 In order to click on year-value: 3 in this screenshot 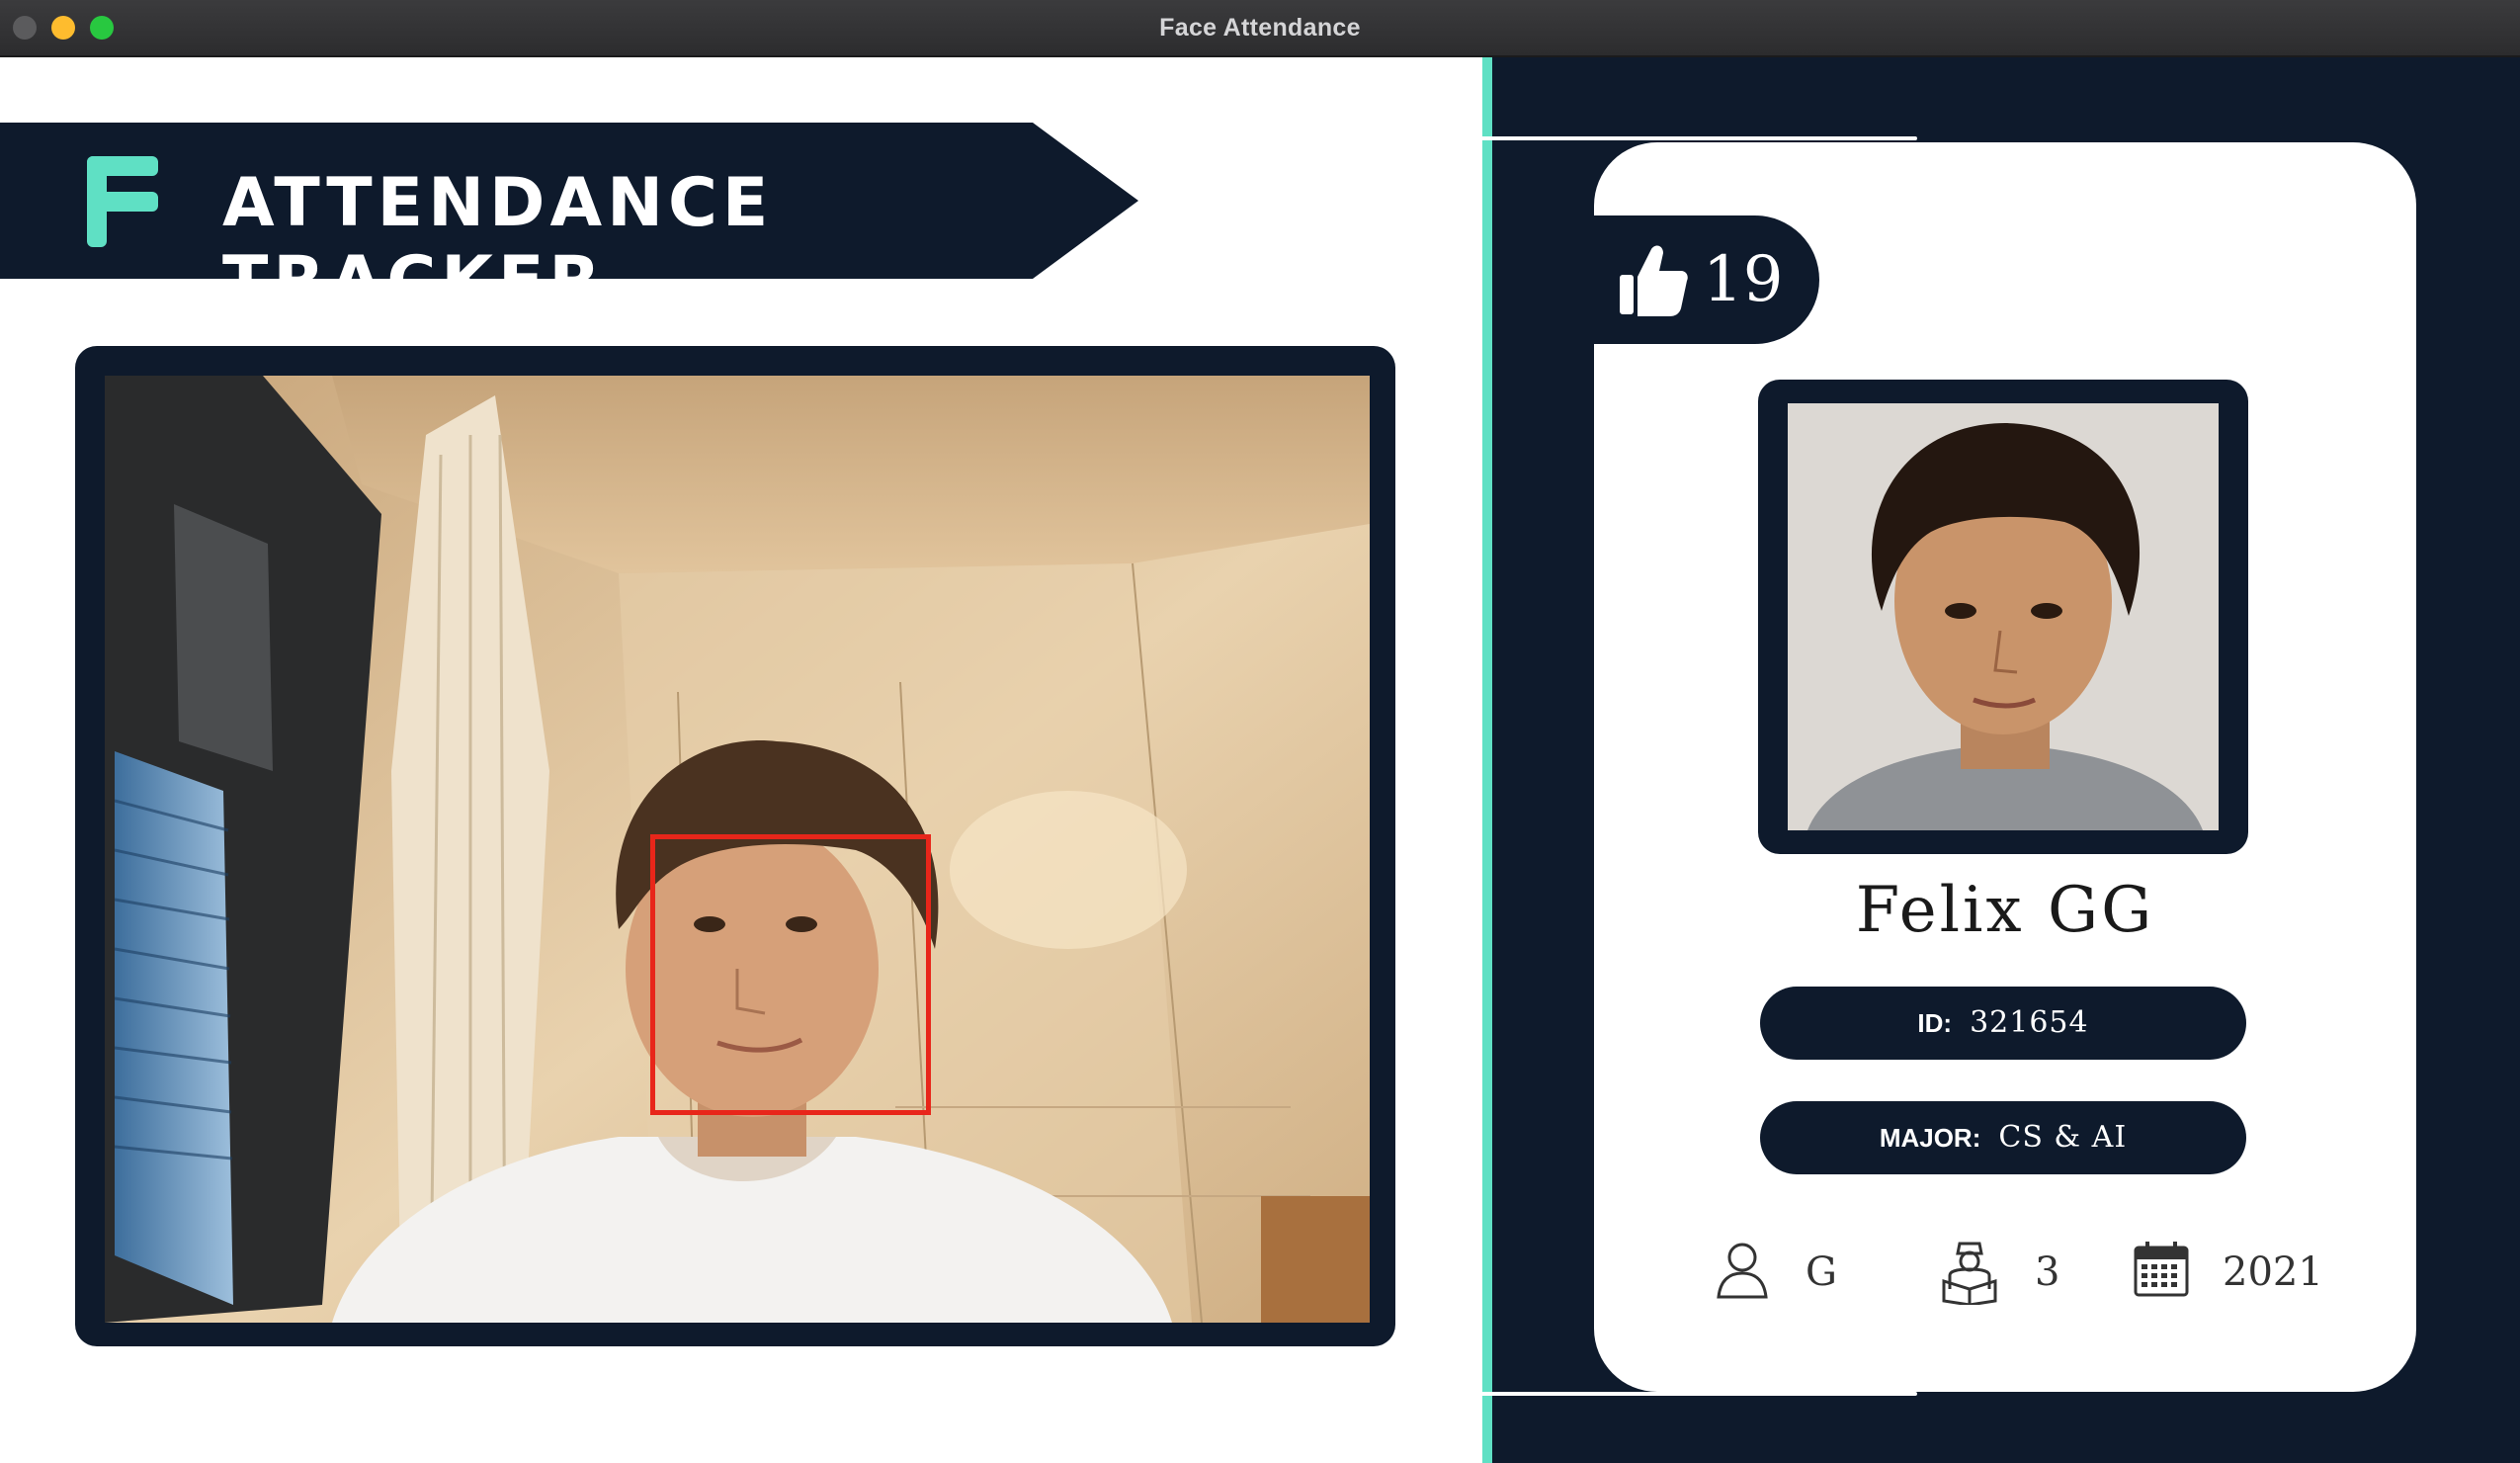, I will do `click(2047, 1272)`.